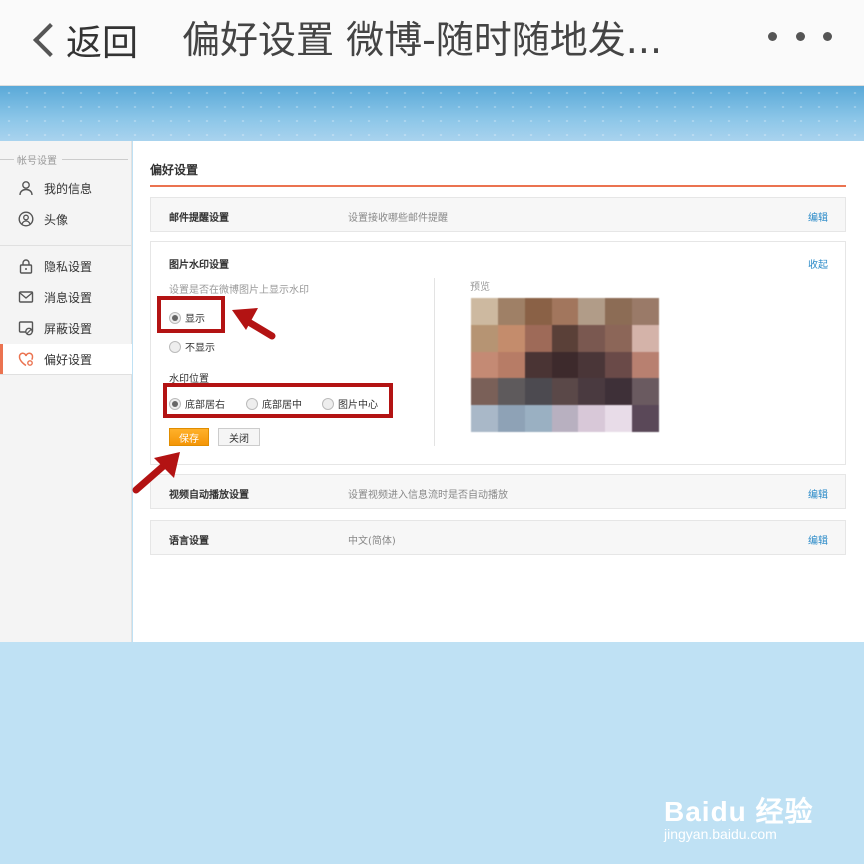 The width and height of the screenshot is (864, 864). I want to click on close-button: 关闭, so click(239, 437).